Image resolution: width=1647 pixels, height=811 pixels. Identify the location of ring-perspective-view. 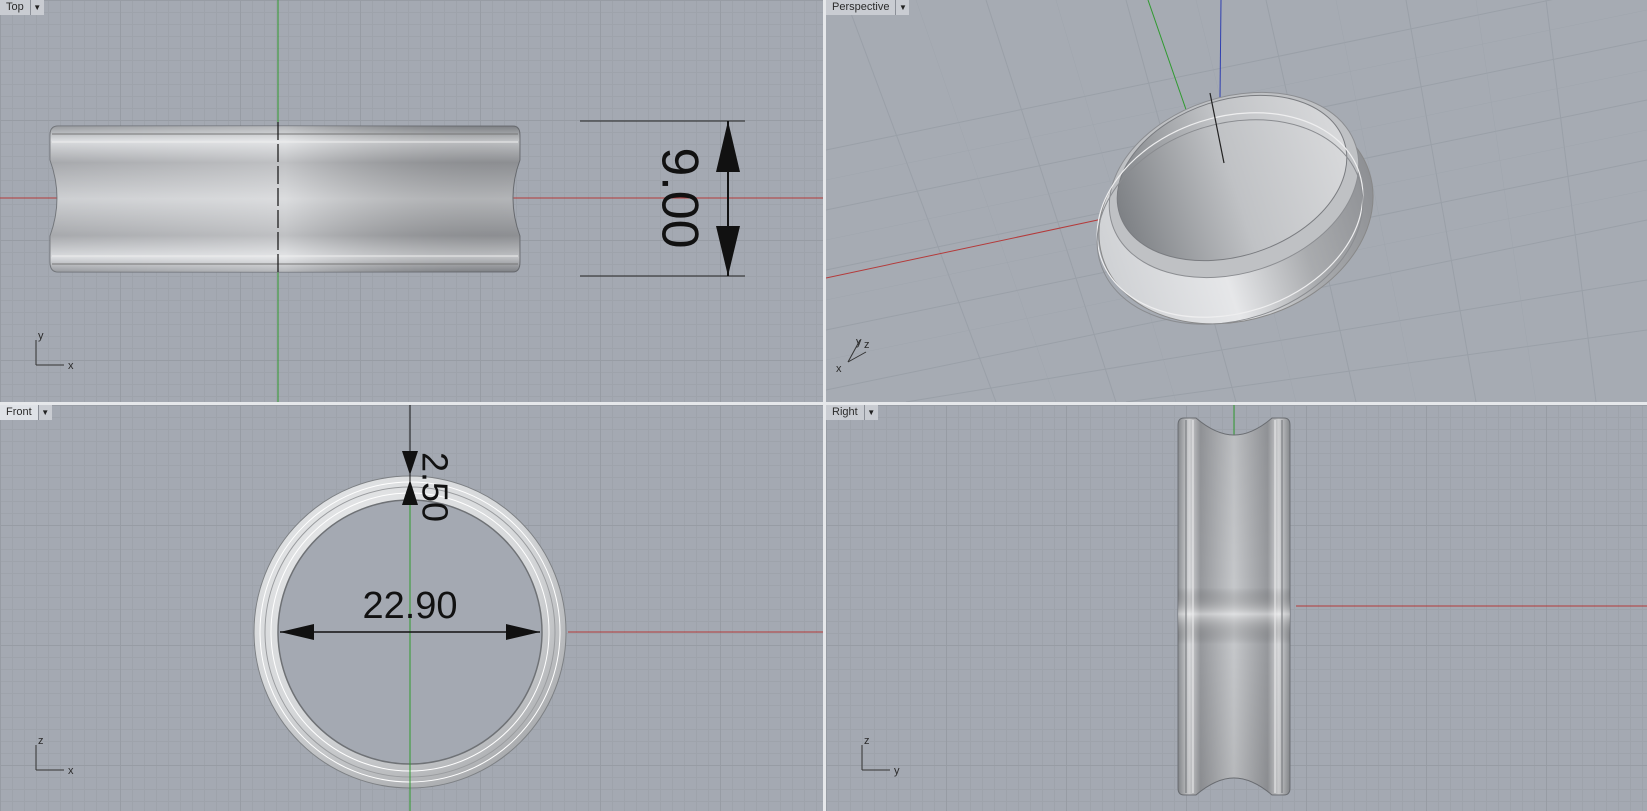
(1235, 208).